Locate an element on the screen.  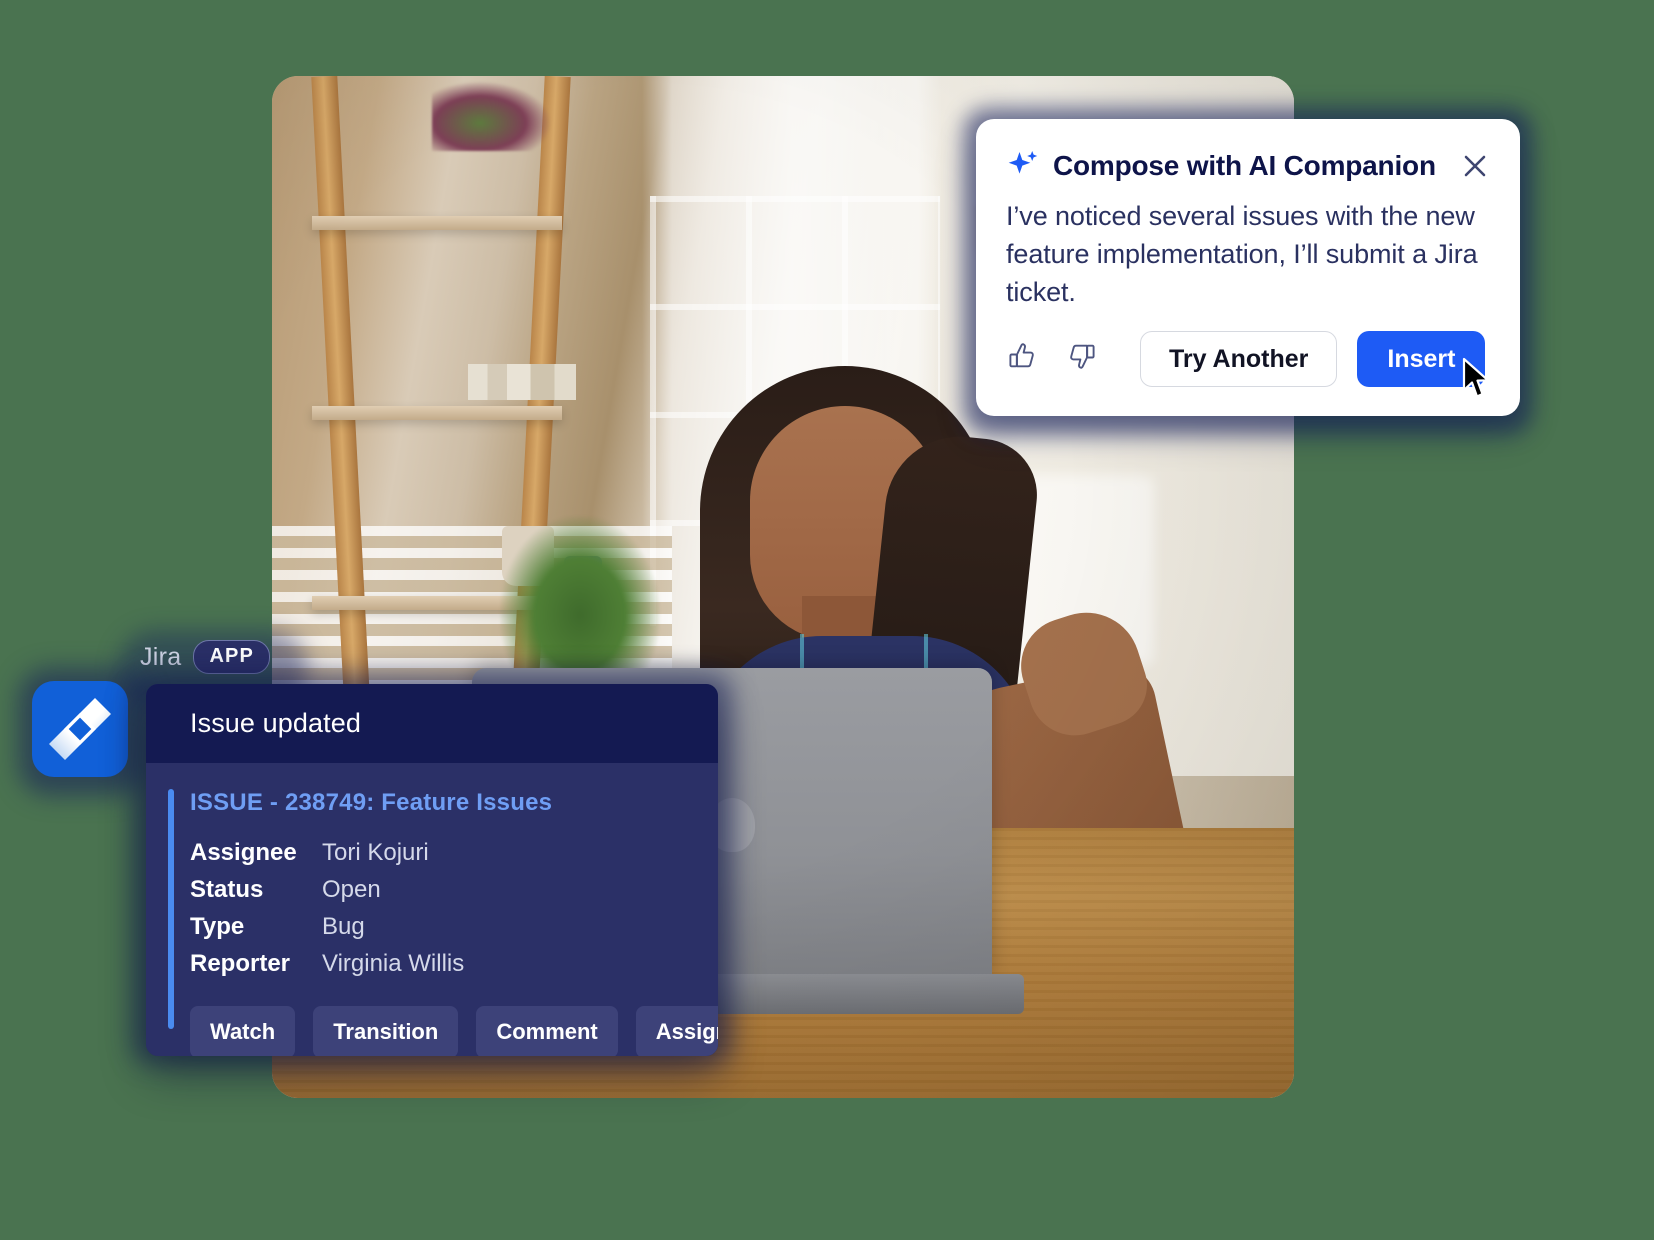
sparkle-ai-icon is located at coordinates (1023, 166).